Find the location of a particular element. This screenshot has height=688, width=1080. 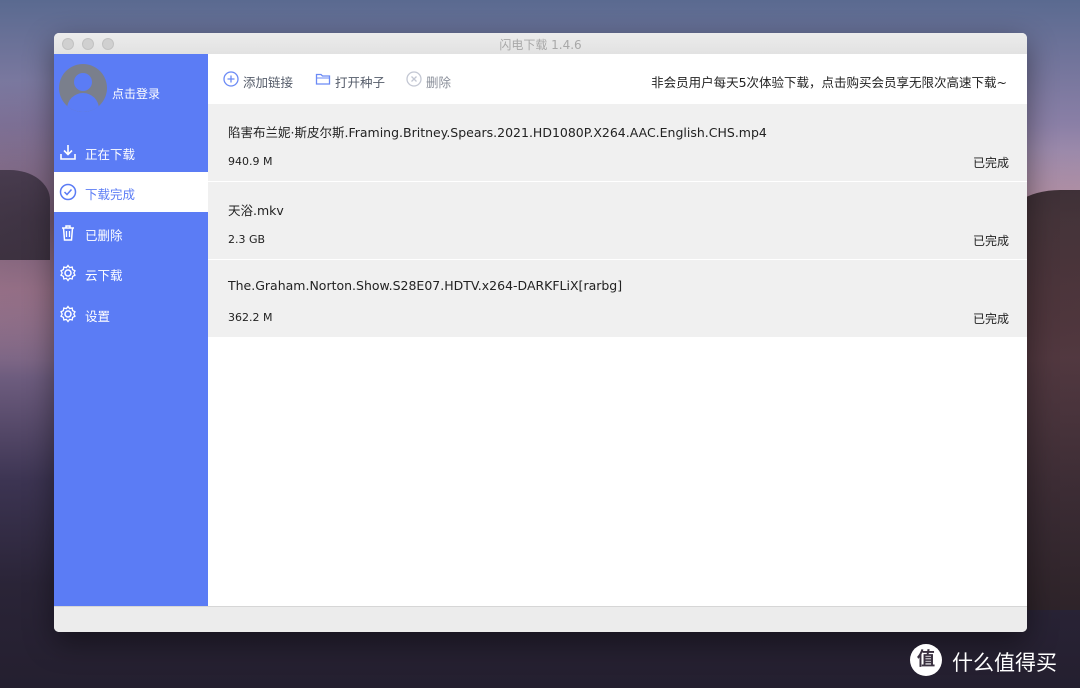

sidebar: 点击登录 正在下载 下载完成 已删除 云下载 设置 is located at coordinates (131, 330).